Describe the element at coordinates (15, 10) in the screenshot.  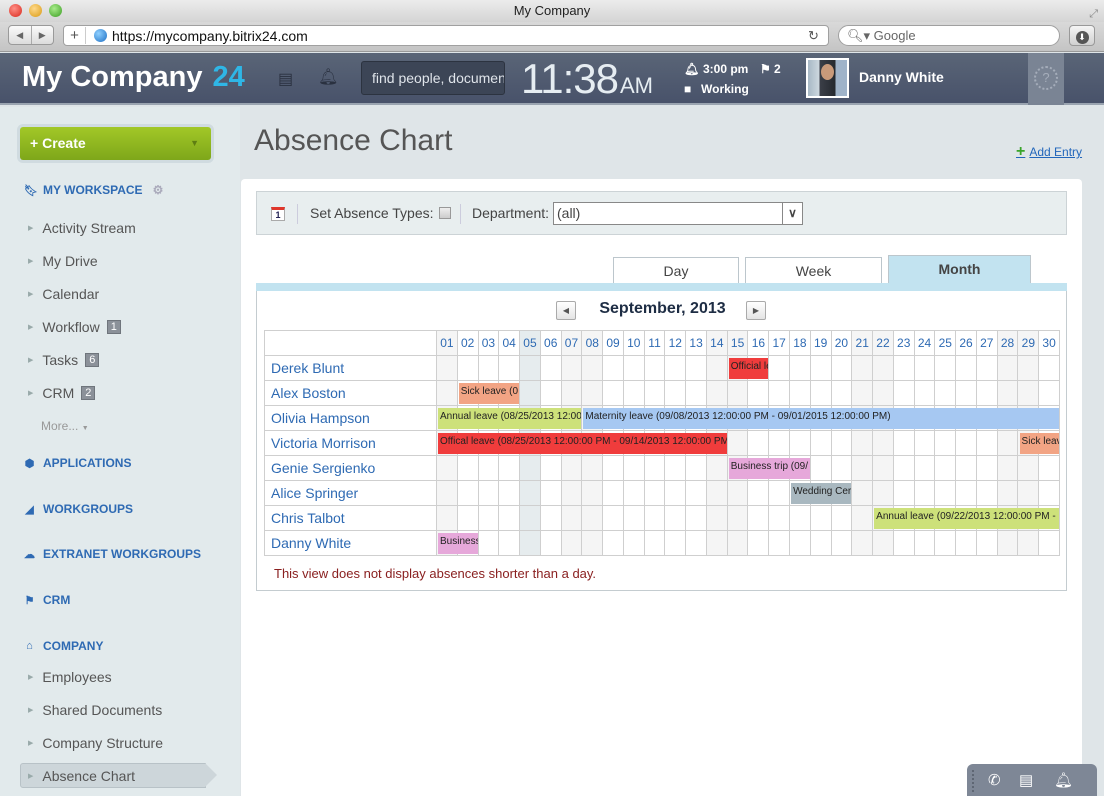
I see `close-window-button` at that location.